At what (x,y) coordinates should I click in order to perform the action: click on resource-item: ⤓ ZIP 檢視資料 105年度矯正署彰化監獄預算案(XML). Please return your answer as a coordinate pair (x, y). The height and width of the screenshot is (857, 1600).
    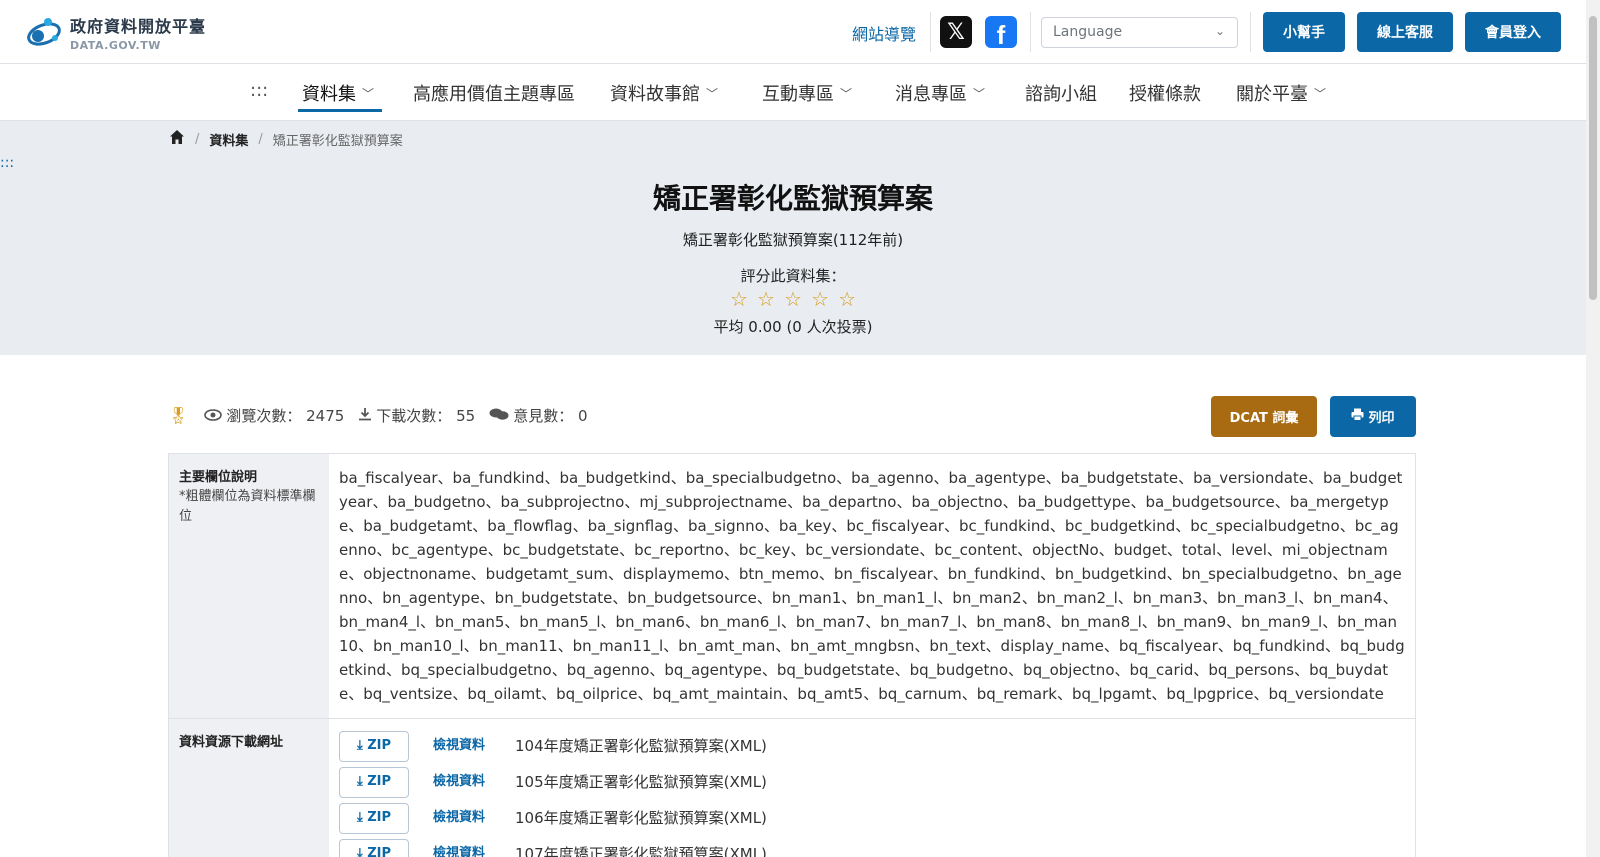
    Looking at the image, I should click on (872, 782).